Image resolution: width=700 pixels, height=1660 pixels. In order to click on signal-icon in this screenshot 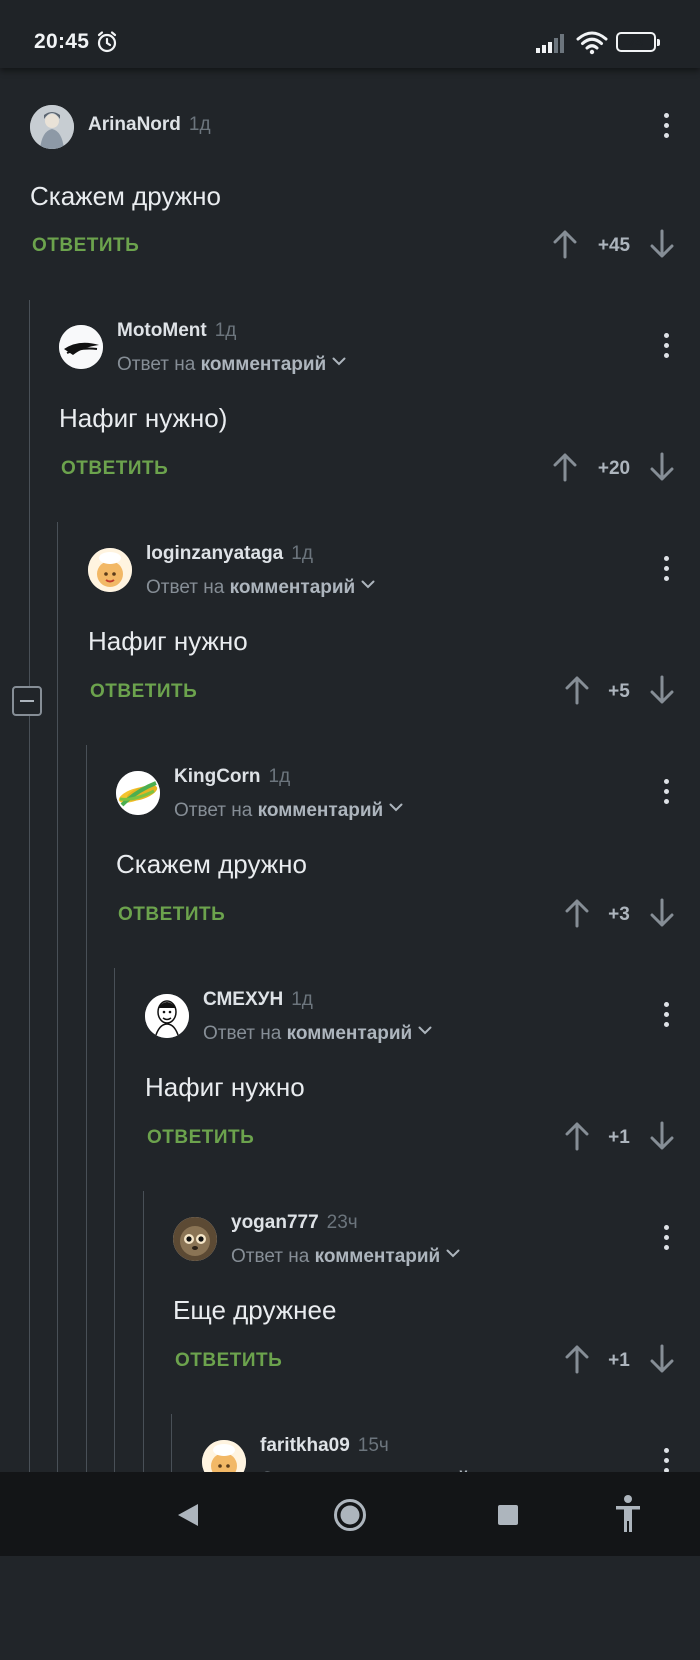, I will do `click(550, 43)`.